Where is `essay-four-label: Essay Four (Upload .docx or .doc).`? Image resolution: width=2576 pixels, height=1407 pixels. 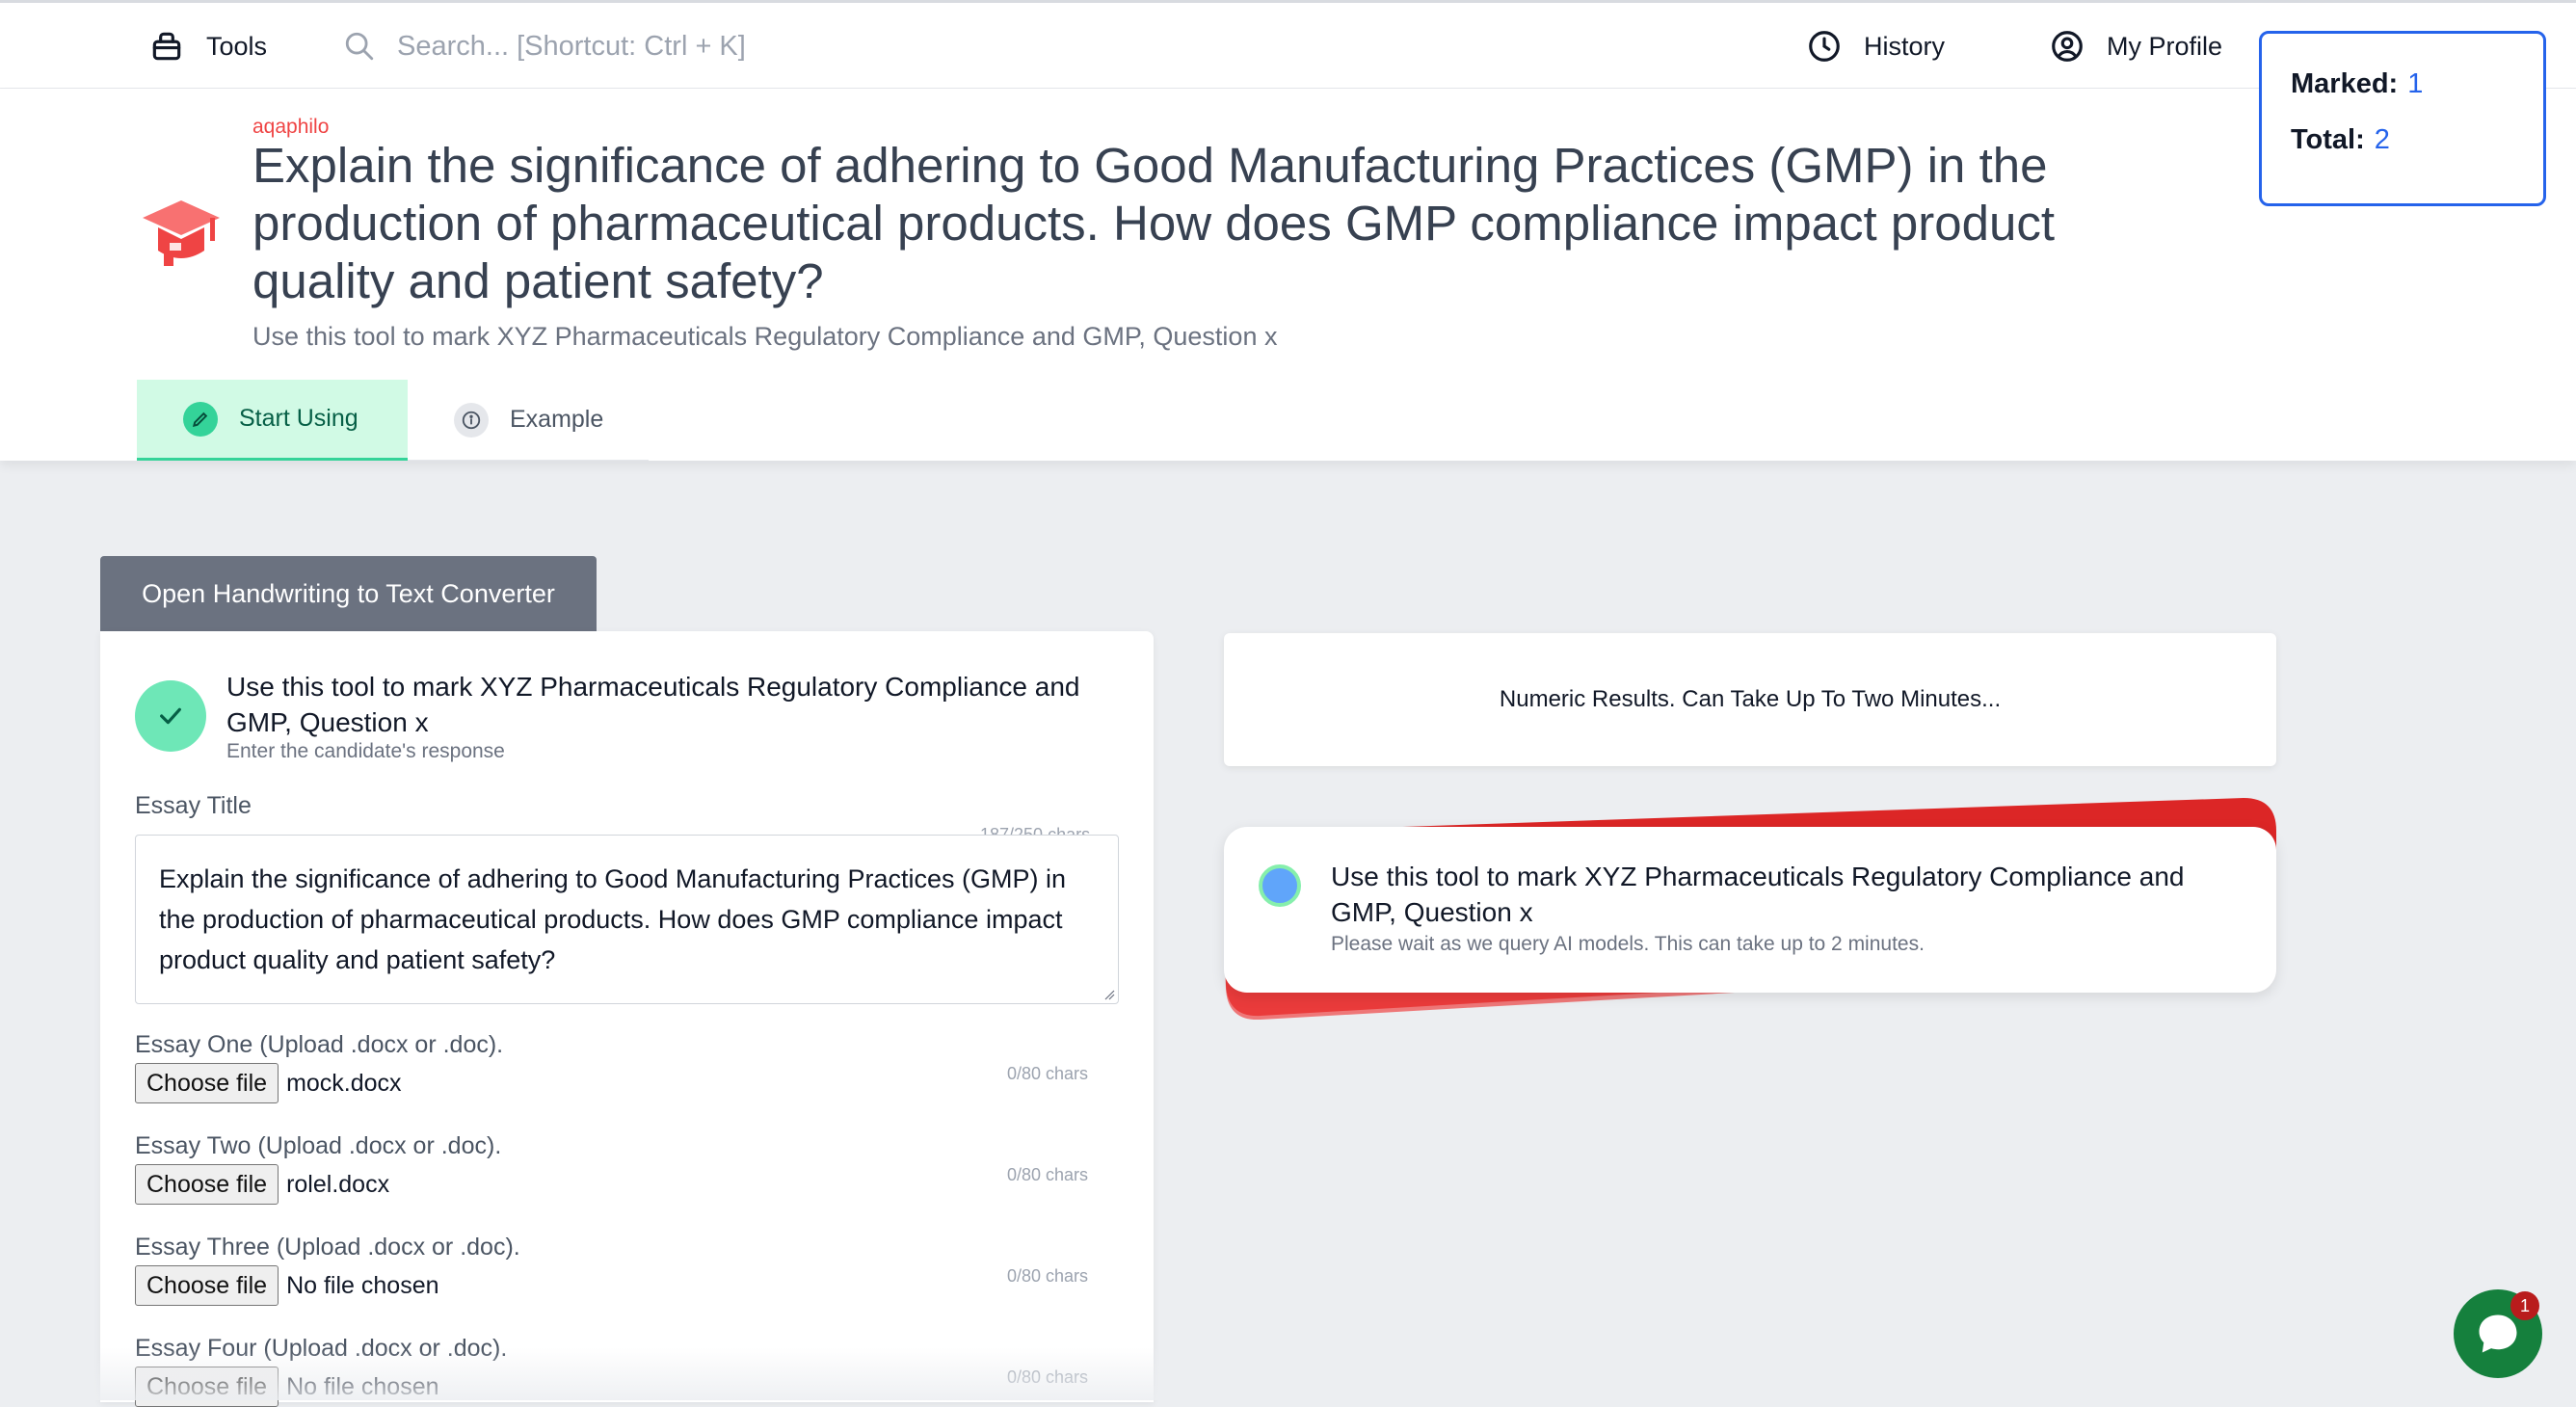
essay-four-label: Essay Four (Upload .docx or .doc). is located at coordinates (321, 1348).